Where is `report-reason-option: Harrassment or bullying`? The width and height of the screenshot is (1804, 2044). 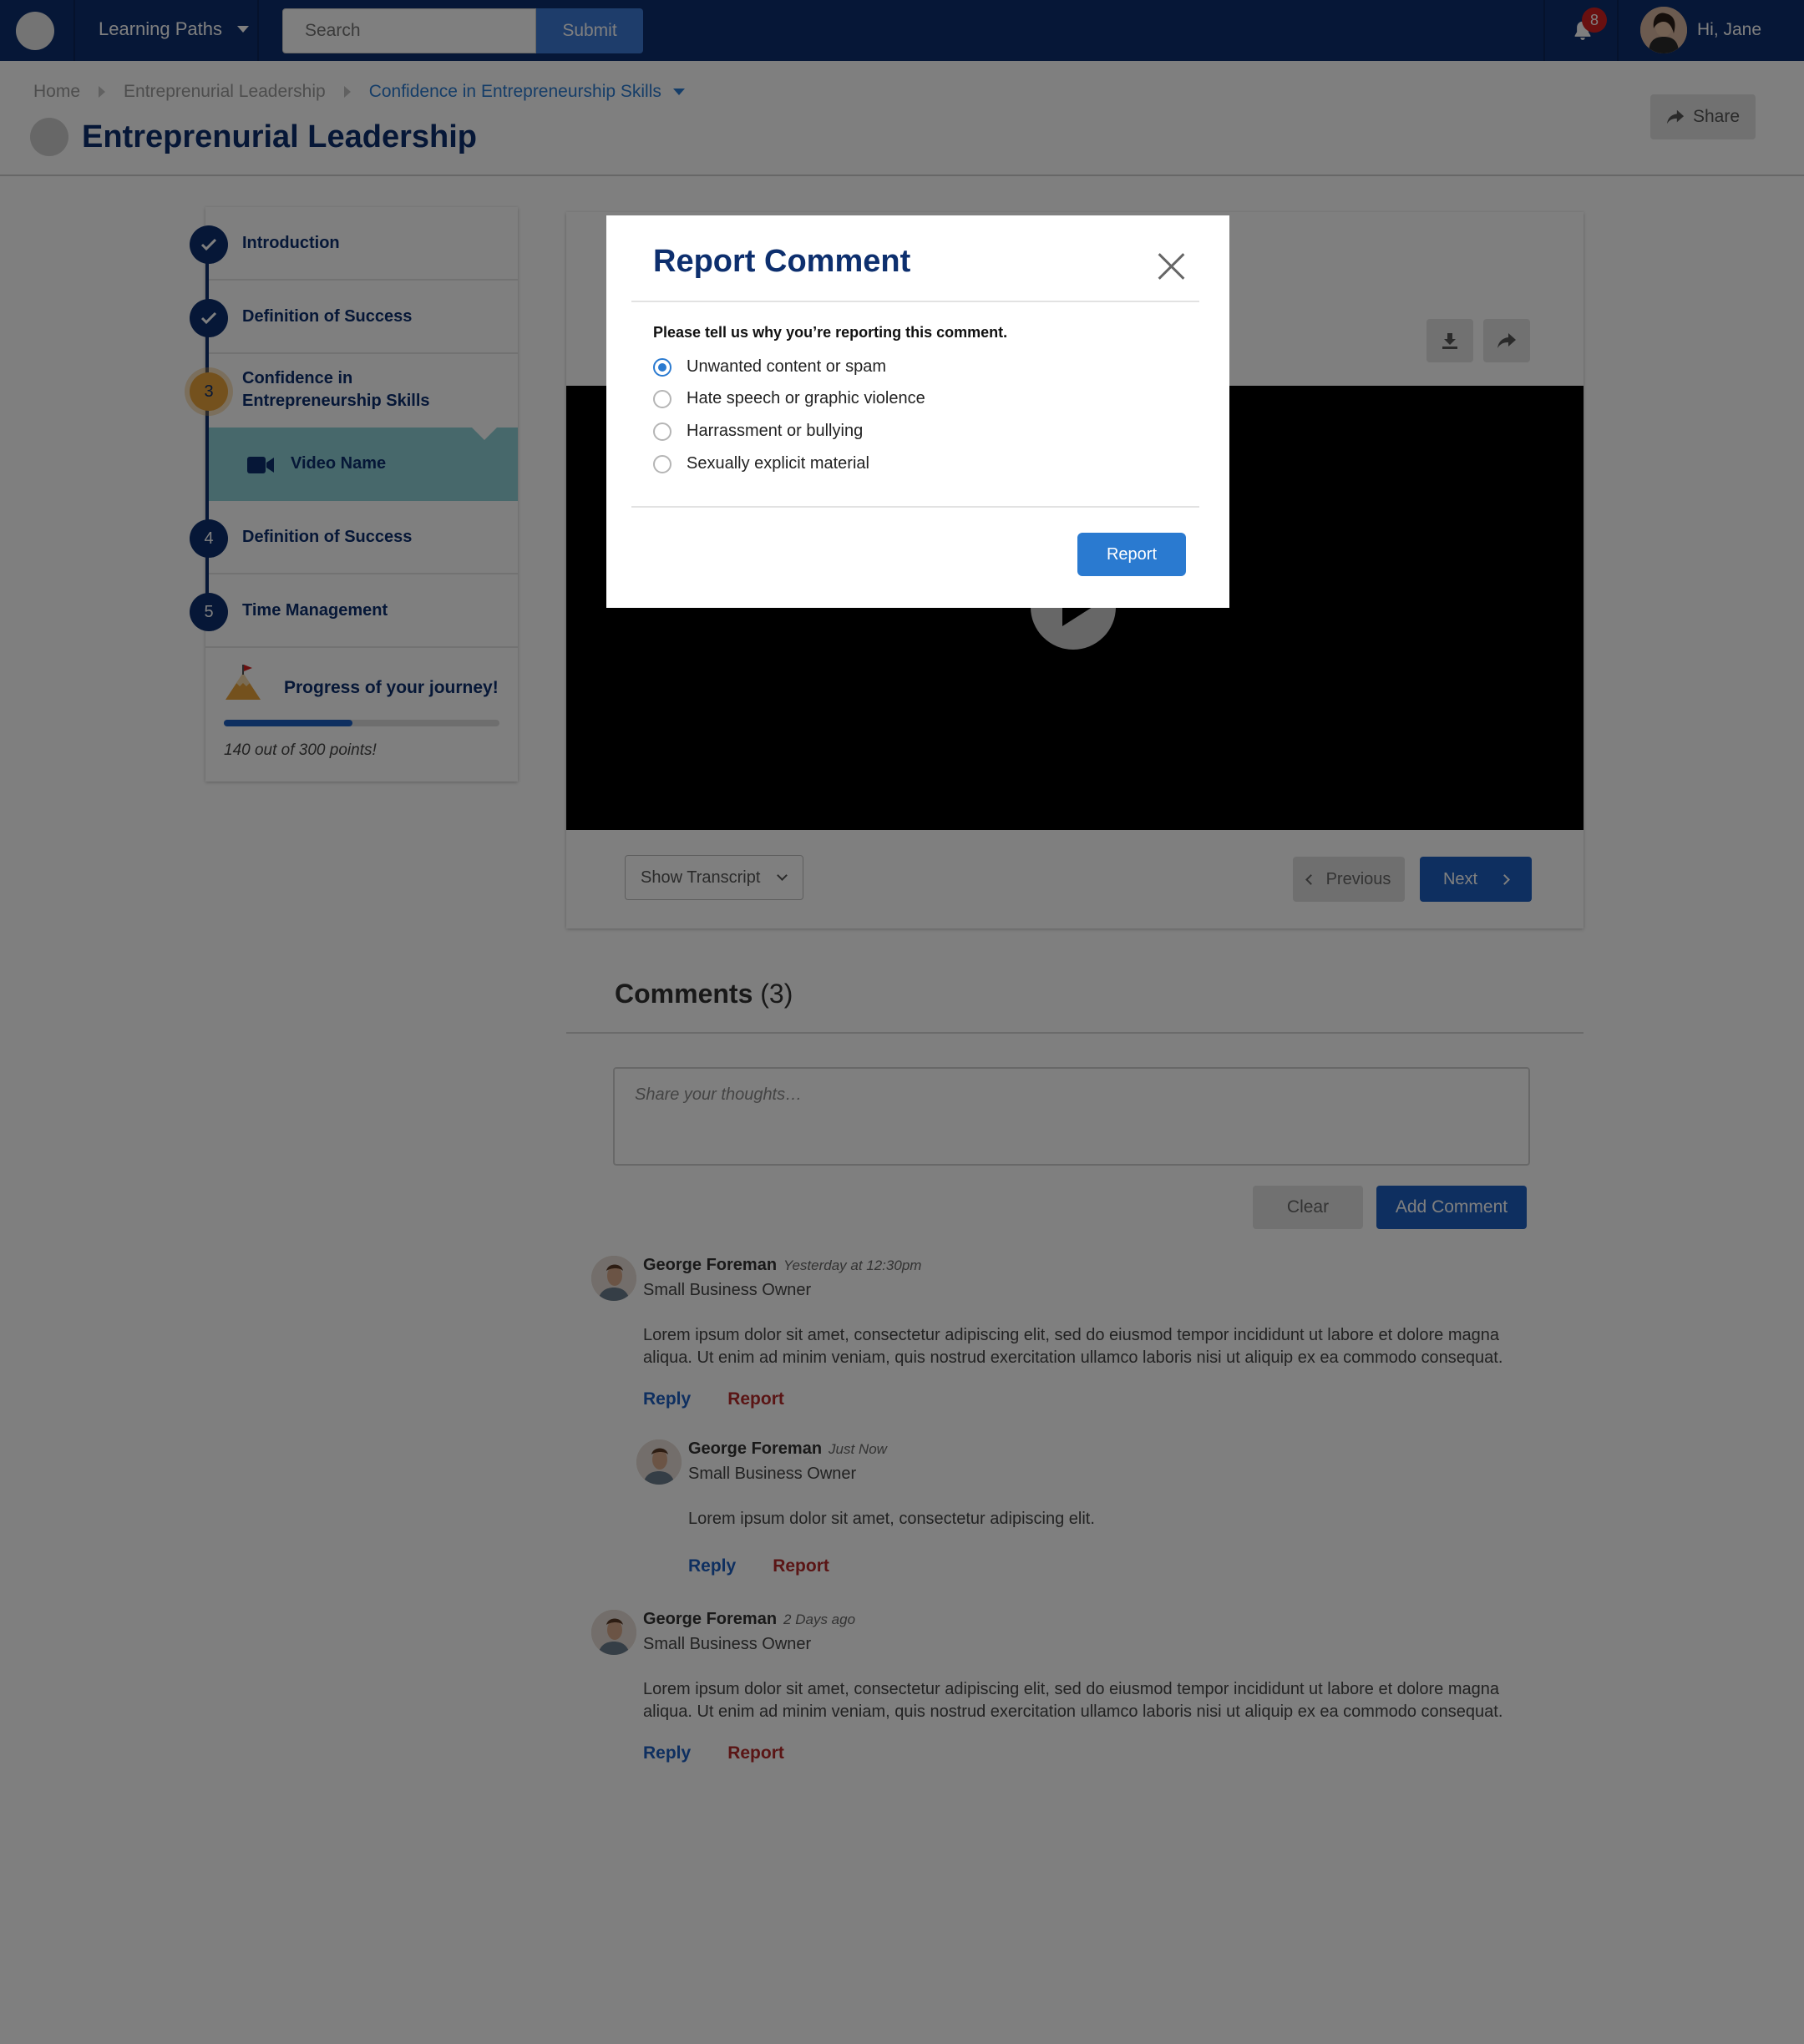 report-reason-option: Harrassment or bullying is located at coordinates (758, 431).